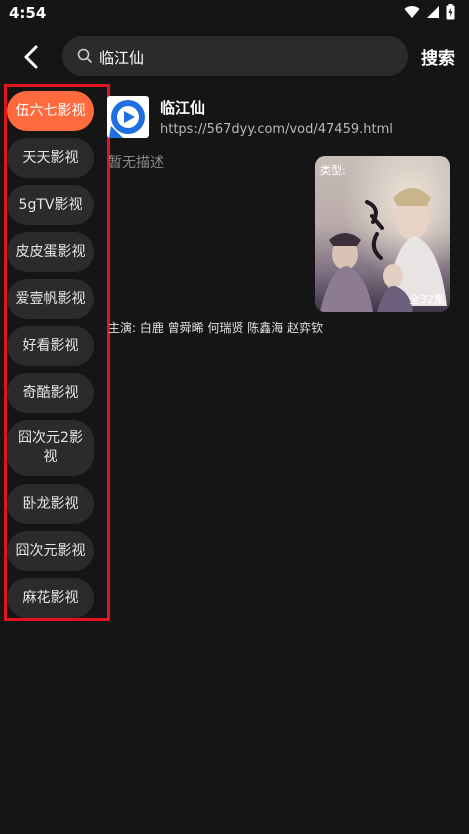  Describe the element at coordinates (50, 111) in the screenshot. I see `source-item: 伍六七影视` at that location.